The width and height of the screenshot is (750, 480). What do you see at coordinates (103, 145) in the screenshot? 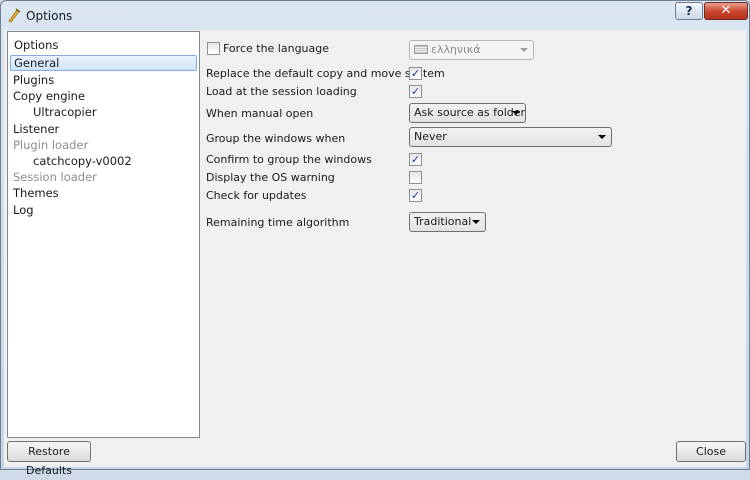
I see `tree-item-plugin-loader: Plugin loader` at bounding box center [103, 145].